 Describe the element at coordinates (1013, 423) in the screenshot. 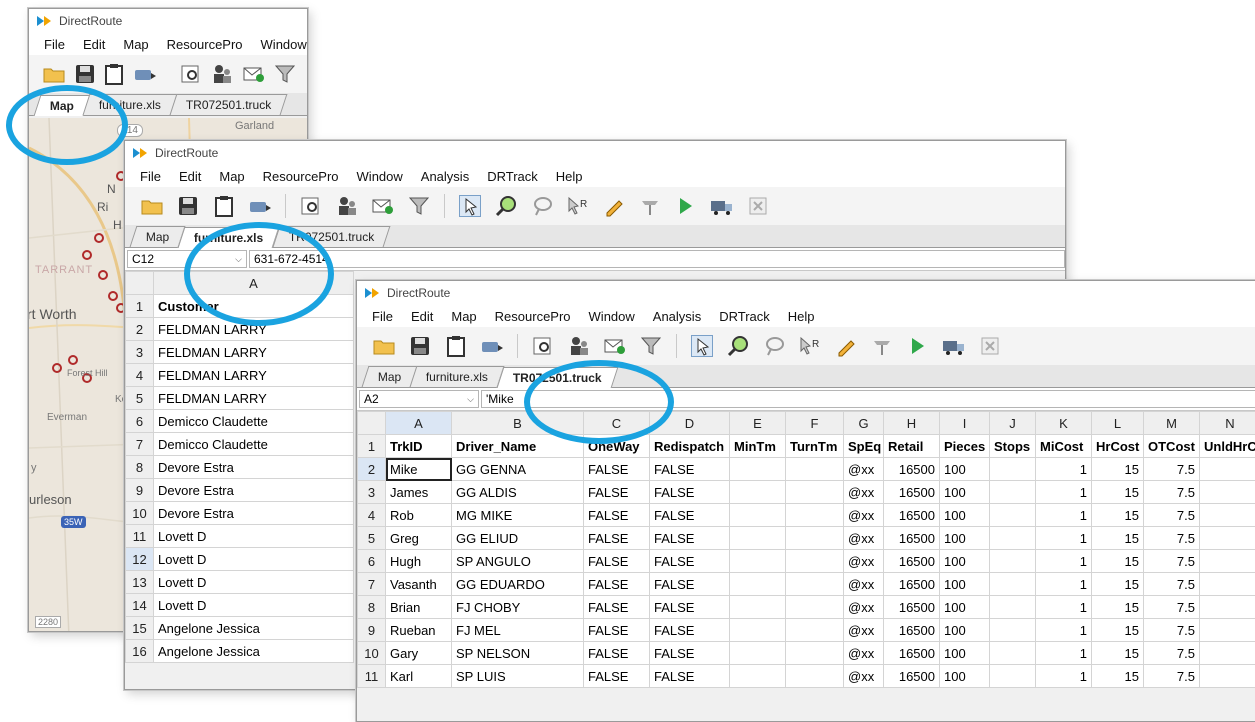

I see `column-header: J` at that location.